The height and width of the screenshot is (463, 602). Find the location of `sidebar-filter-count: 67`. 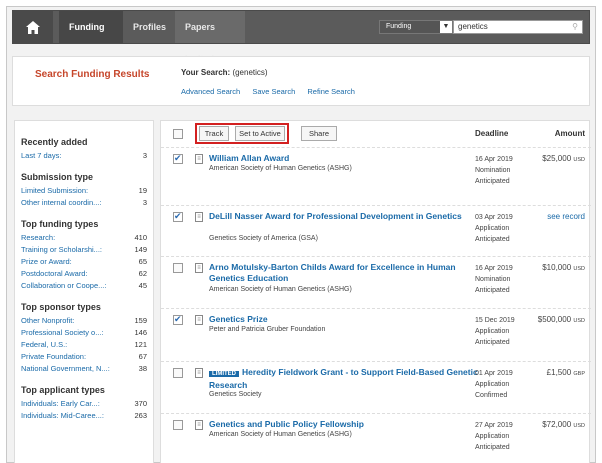

sidebar-filter-count: 67 is located at coordinates (142, 356).